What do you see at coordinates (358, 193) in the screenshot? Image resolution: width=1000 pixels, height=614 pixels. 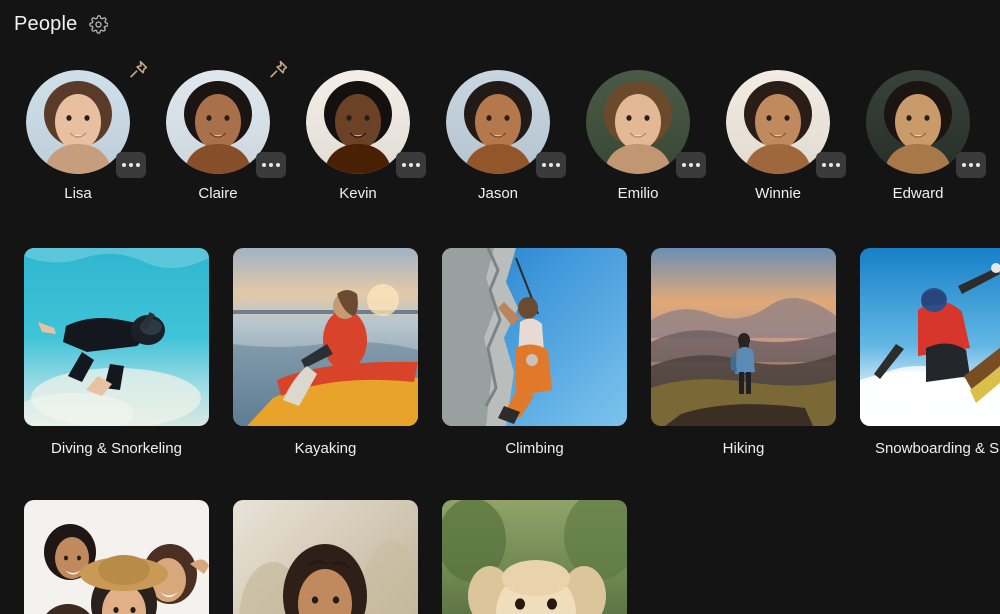 I see `person-name: Kevin` at bounding box center [358, 193].